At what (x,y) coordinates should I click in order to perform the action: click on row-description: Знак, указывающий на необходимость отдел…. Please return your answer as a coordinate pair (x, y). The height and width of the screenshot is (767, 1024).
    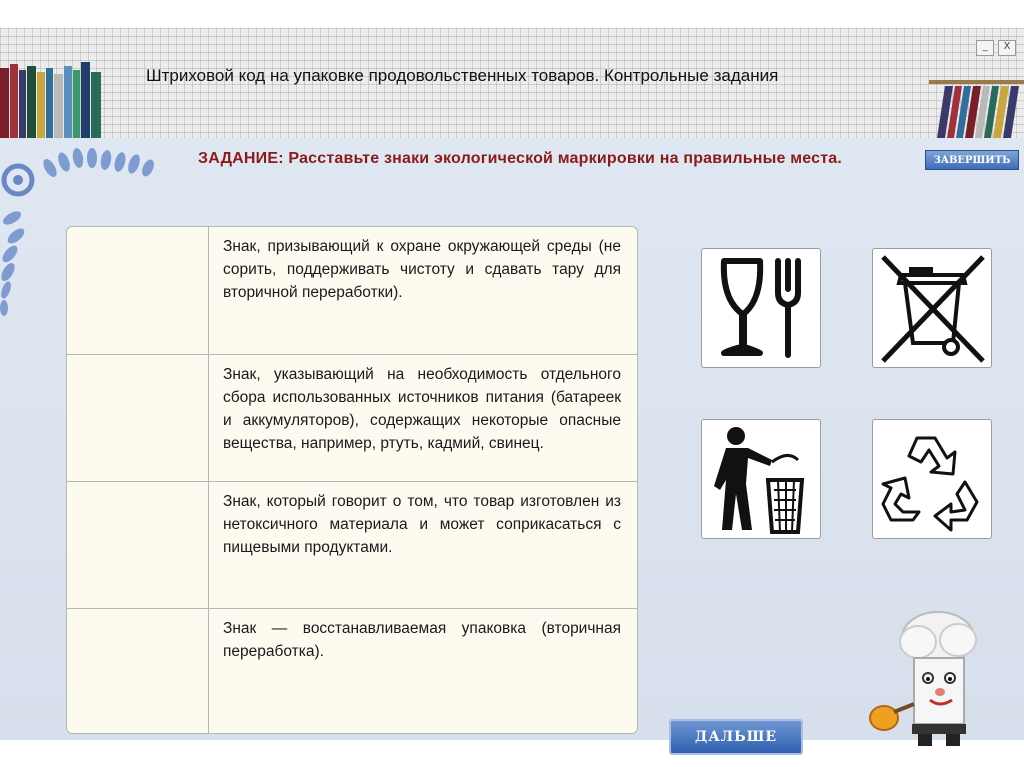
    Looking at the image, I should click on (422, 409).